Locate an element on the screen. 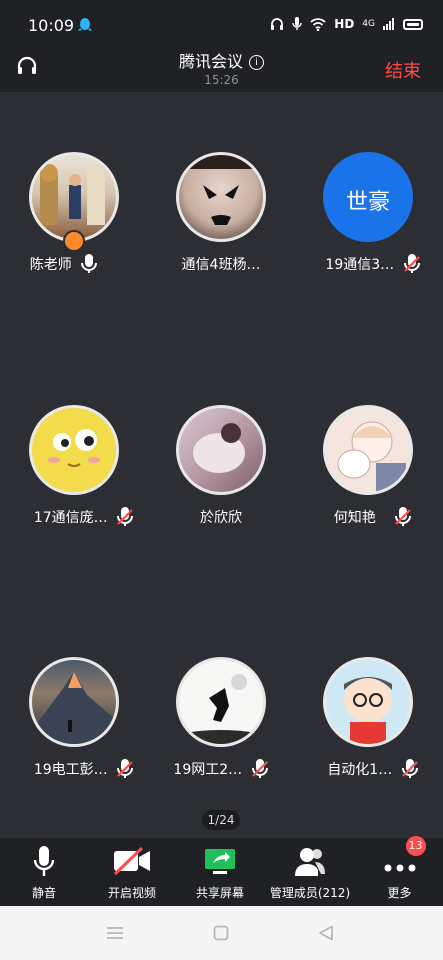  network-label: 4G is located at coordinates (368, 24).